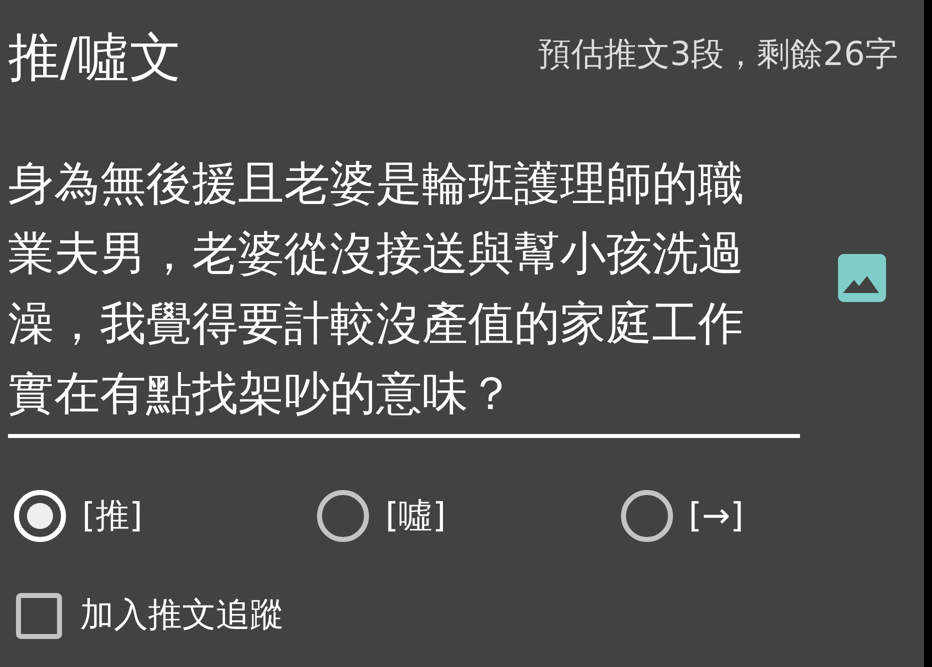 This screenshot has height=667, width=932. Describe the element at coordinates (95, 58) in the screenshot. I see `dialog-title: 推/噓文` at that location.